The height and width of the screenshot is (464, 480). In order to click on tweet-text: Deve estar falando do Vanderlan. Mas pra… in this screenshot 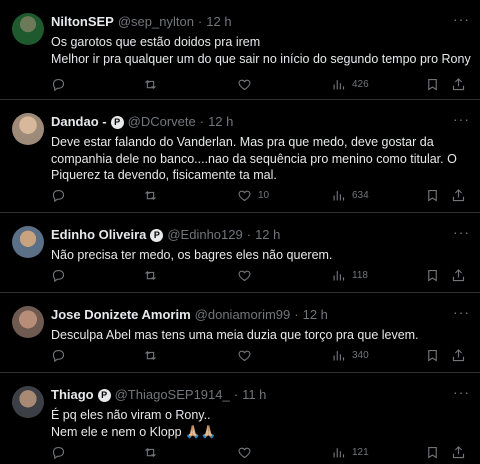, I will do `click(260, 159)`.